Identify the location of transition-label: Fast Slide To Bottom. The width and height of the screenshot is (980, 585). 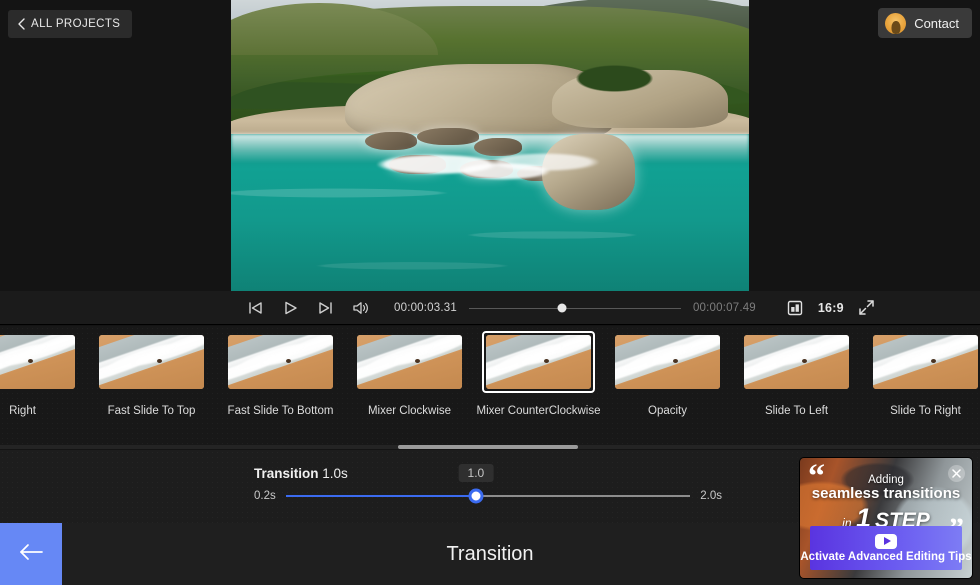
(280, 411).